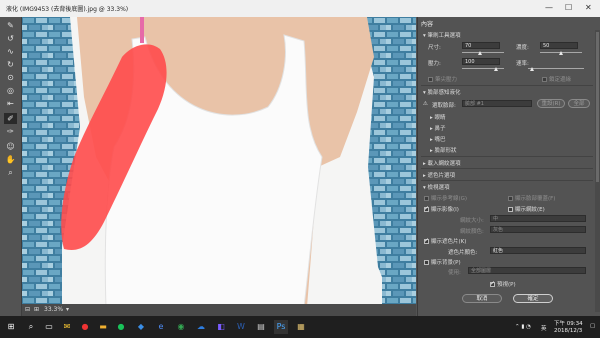 Image resolution: width=600 pixels, height=338 pixels. What do you see at coordinates (442, 79) in the screenshot?
I see `stylus-pressure-option: 筆尖壓力` at bounding box center [442, 79].